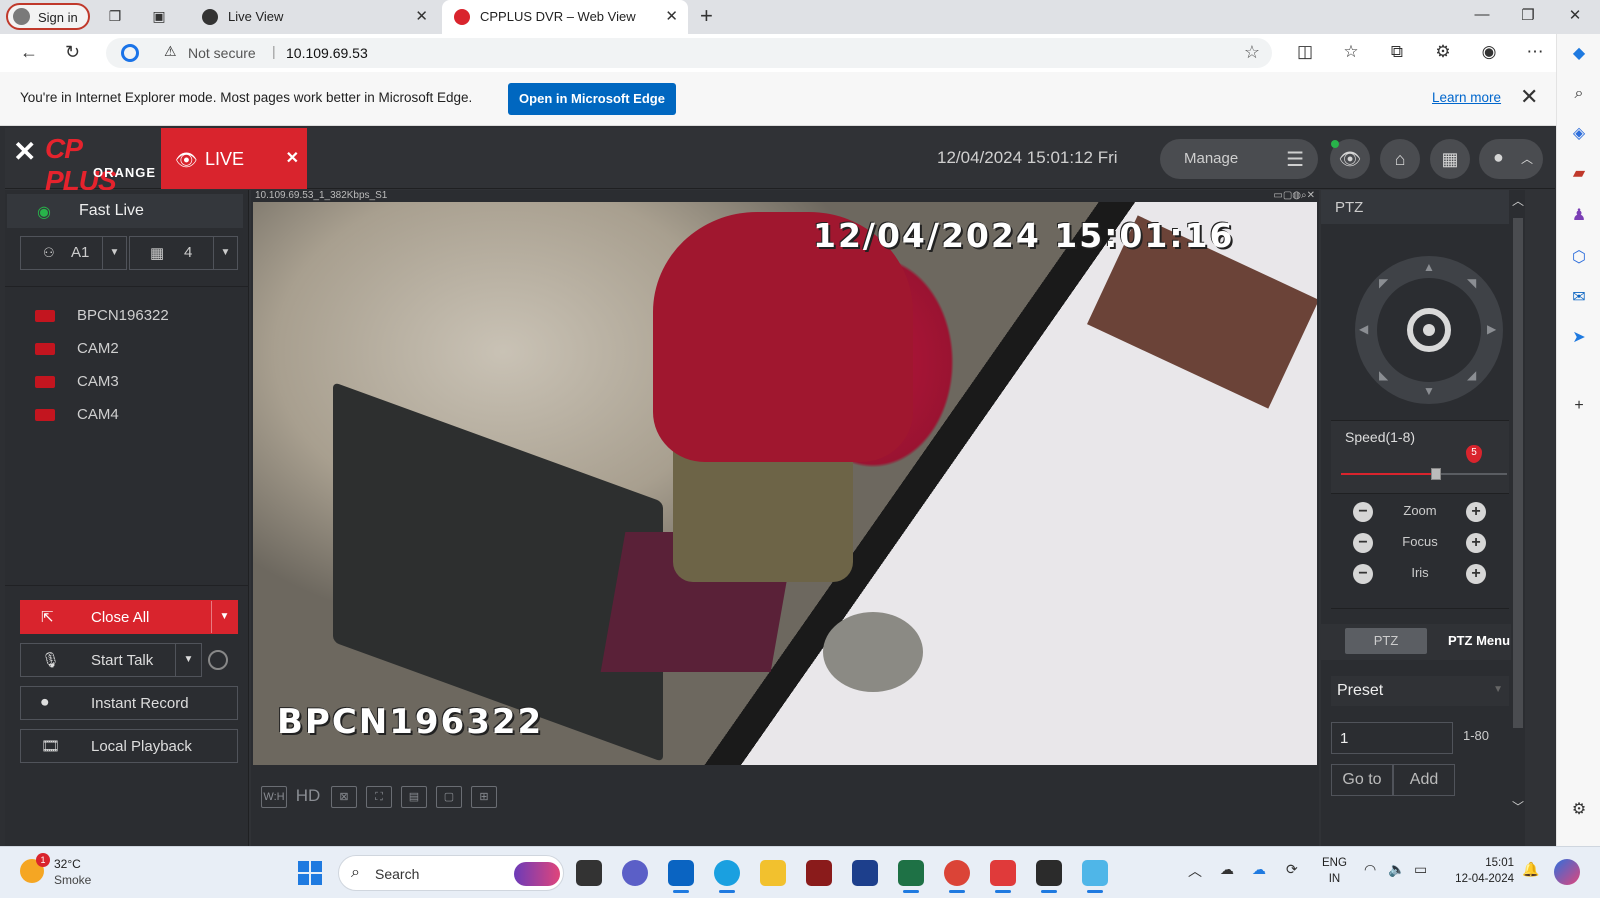 This screenshot has height=898, width=1600. Describe the element at coordinates (130, 53) in the screenshot. I see `ie-mode-icon` at that location.